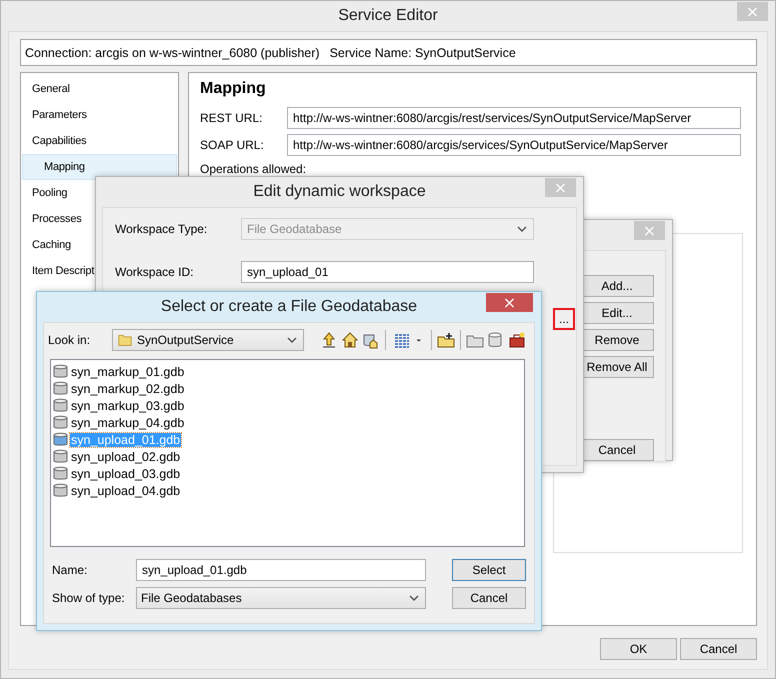  What do you see at coordinates (281, 570) in the screenshot?
I see `name-field: syn_upload_01.gdb` at bounding box center [281, 570].